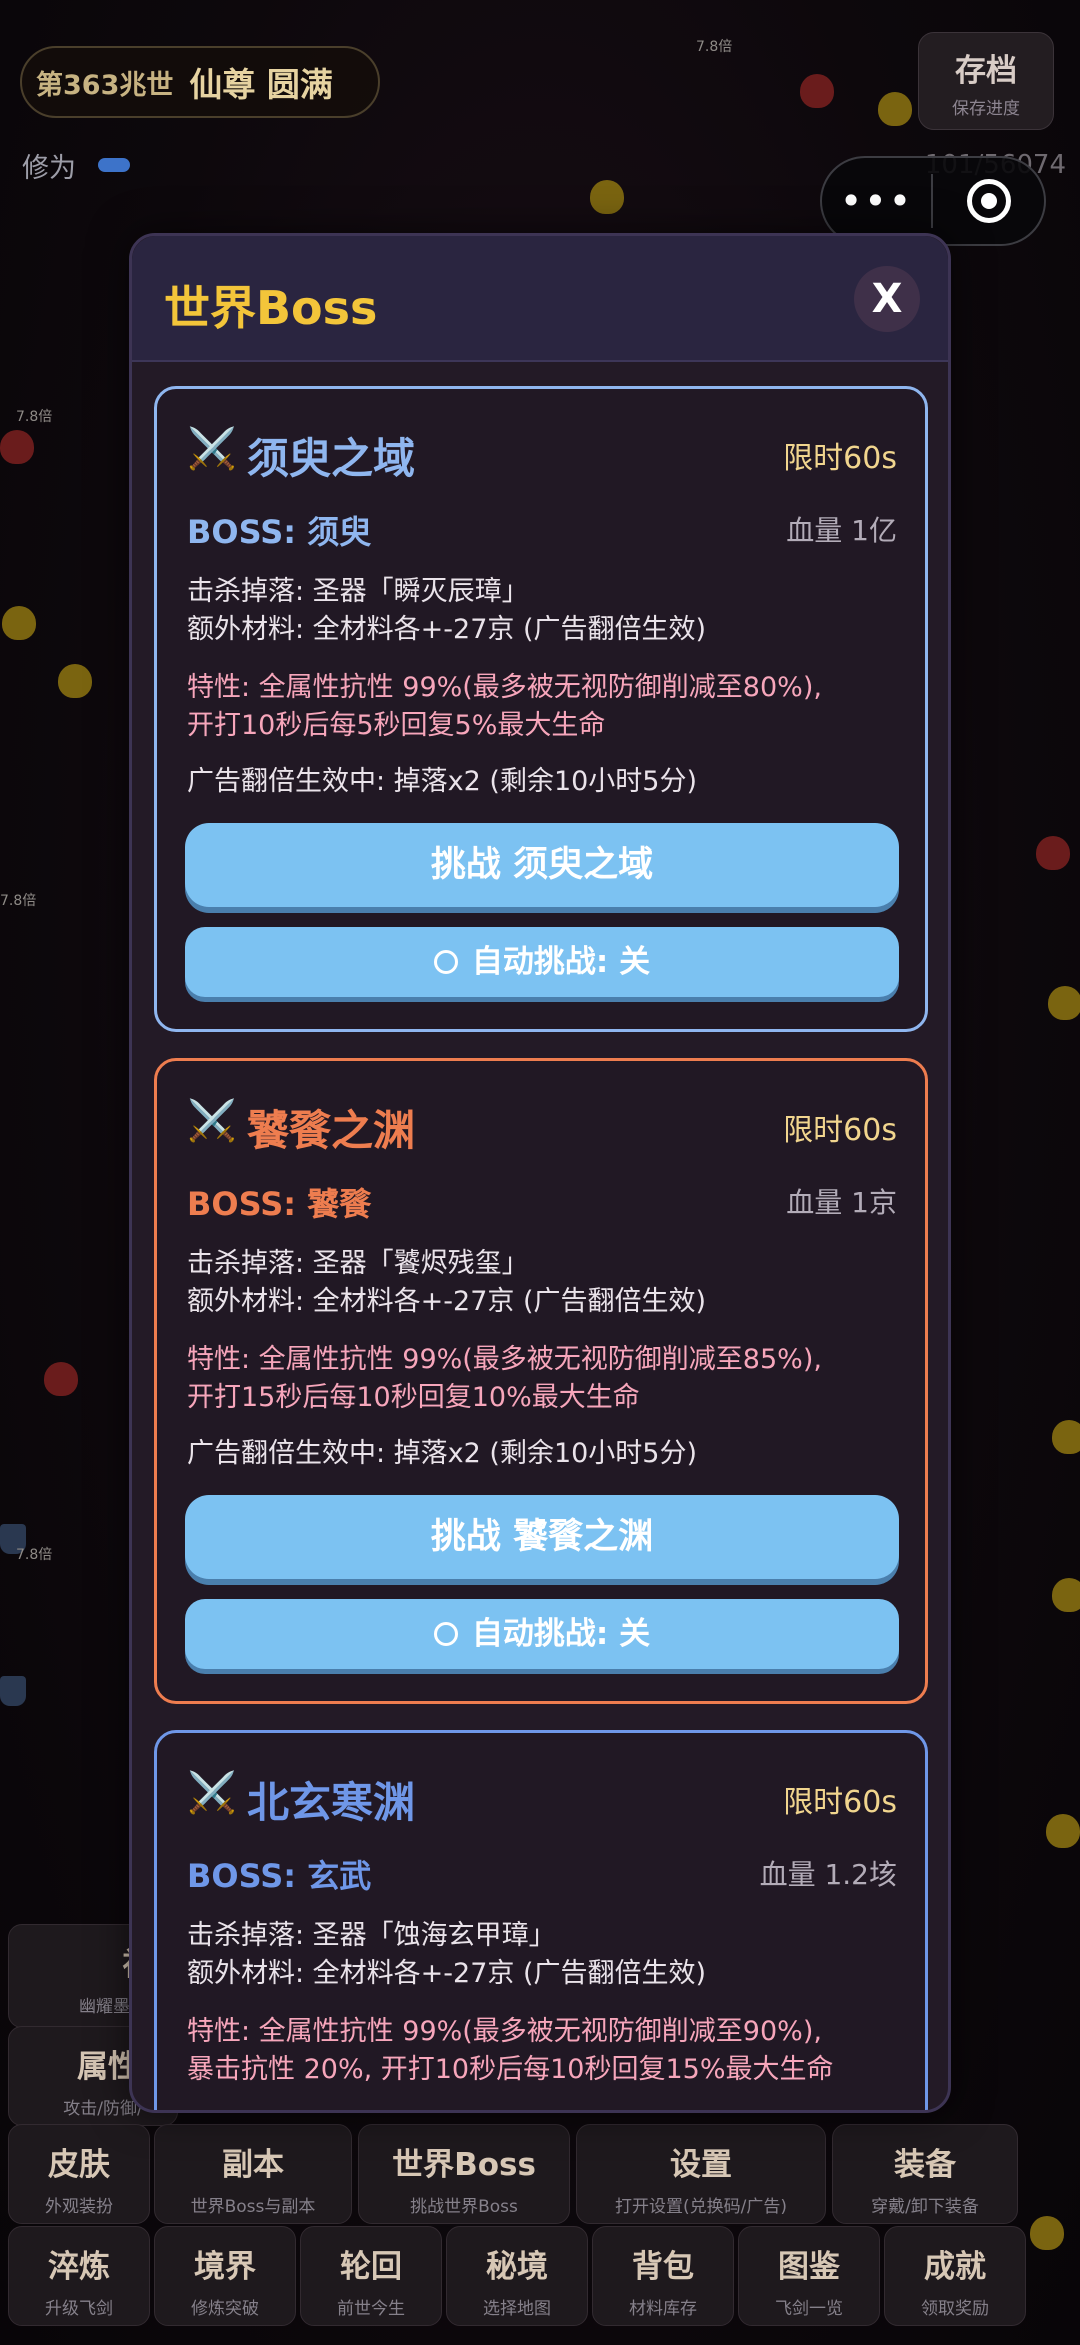 Image resolution: width=1080 pixels, height=2345 pixels. What do you see at coordinates (925, 2207) in the screenshot?
I see `menu-sublabel: 穿戴/卸下装备` at bounding box center [925, 2207].